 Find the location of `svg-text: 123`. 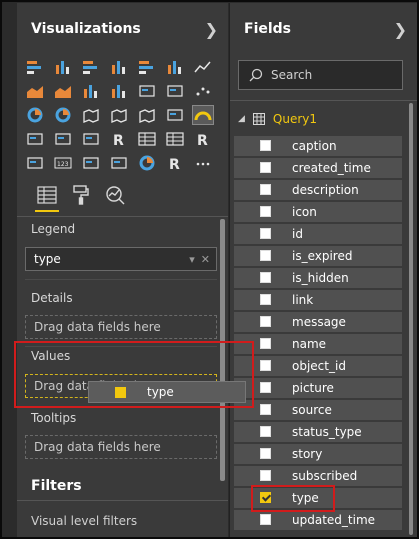

svg-text: 123 is located at coordinates (63, 164).